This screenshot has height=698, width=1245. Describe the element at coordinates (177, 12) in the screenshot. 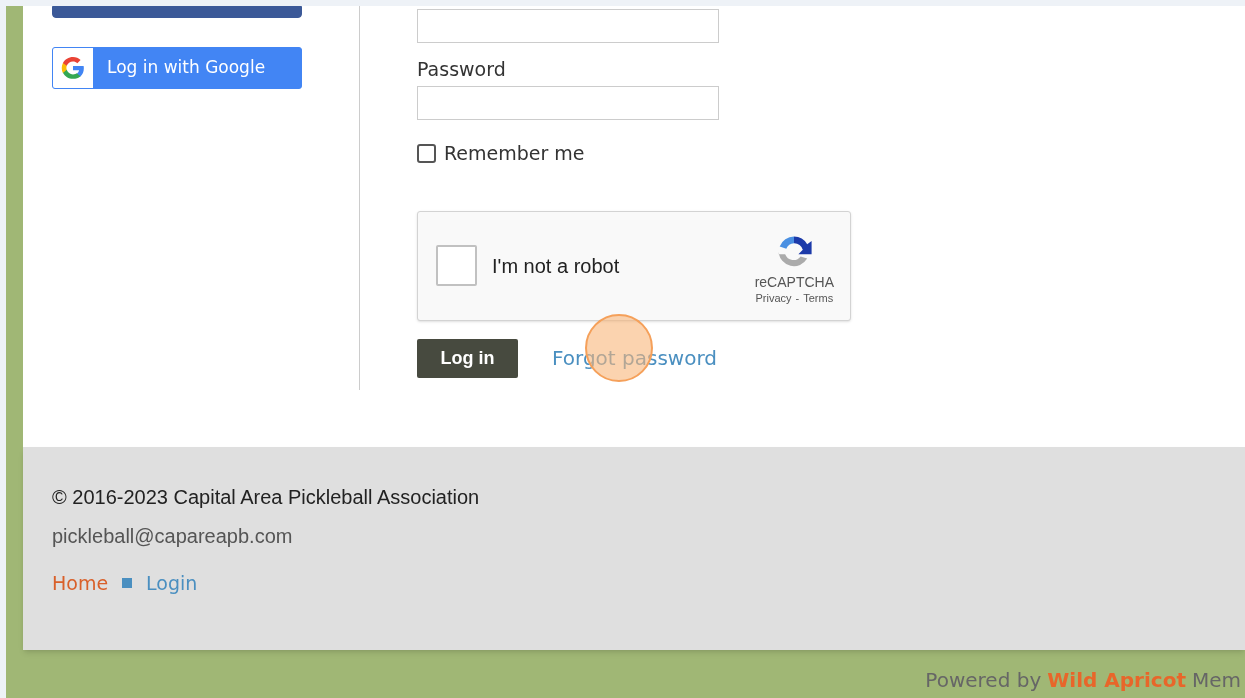

I see `social-login-button` at that location.